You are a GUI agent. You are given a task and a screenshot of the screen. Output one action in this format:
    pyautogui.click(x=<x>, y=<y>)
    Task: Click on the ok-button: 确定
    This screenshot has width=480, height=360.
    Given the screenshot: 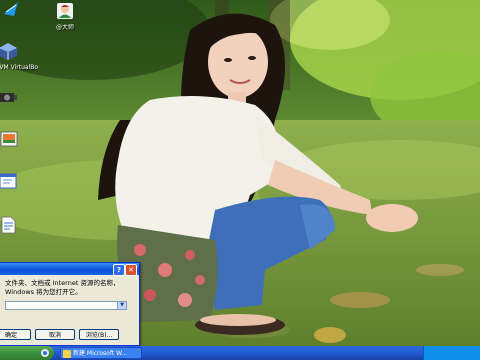 What is the action you would take?
    pyautogui.click(x=15, y=334)
    